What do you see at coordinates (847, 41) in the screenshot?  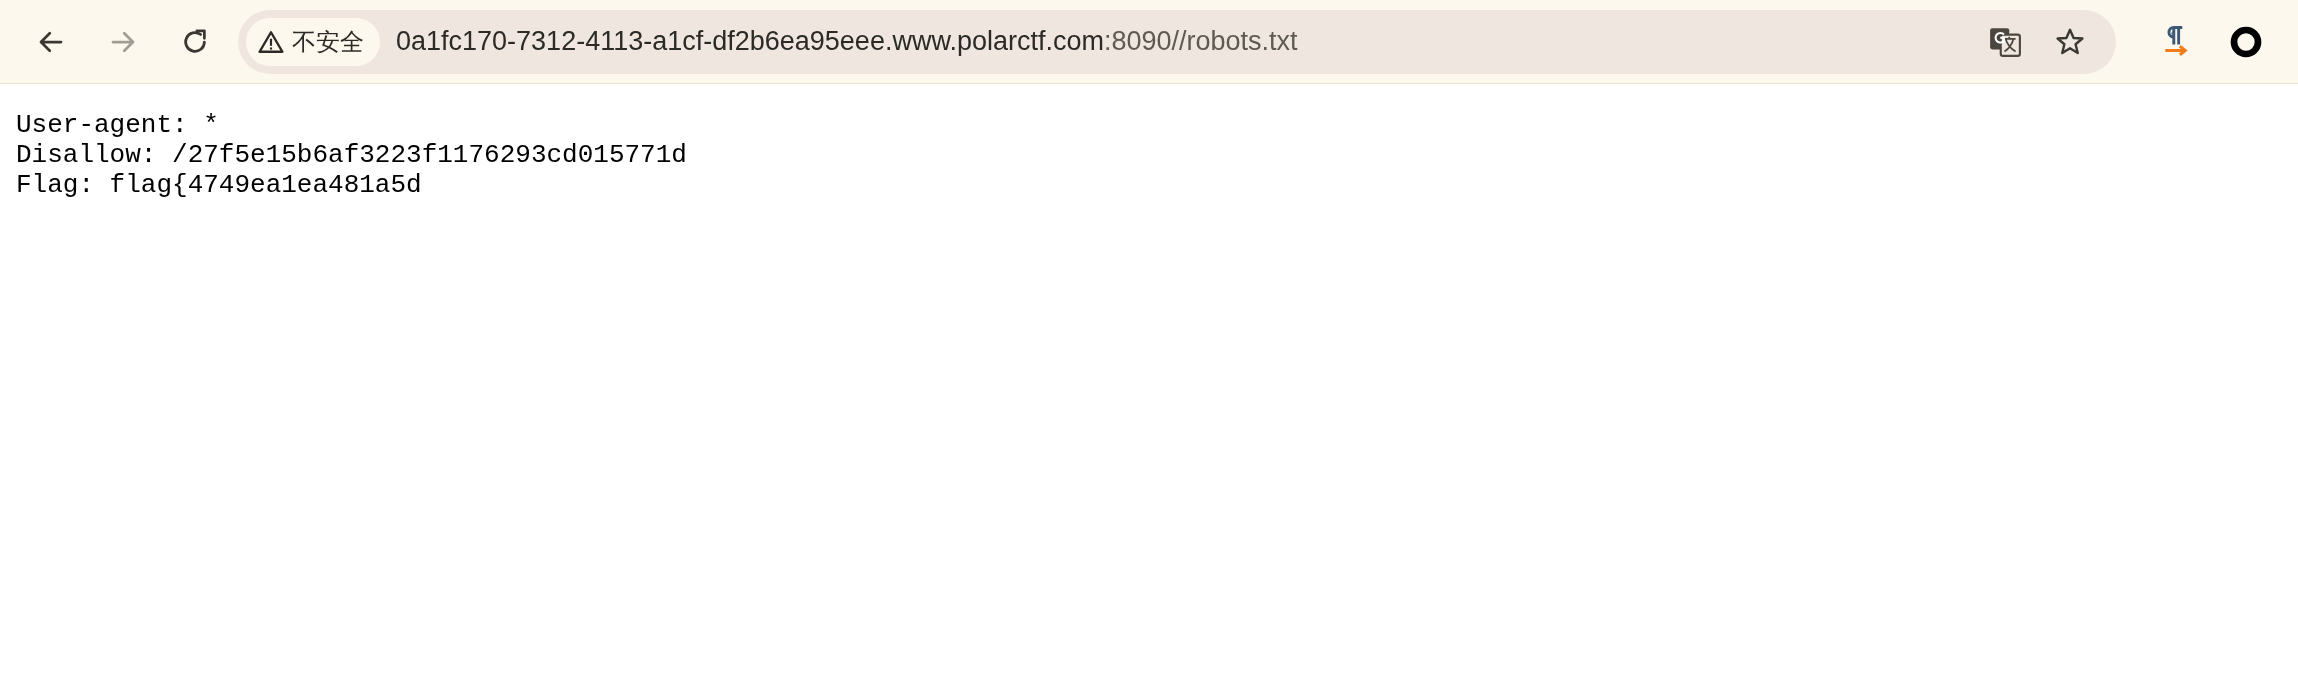 I see `url-text: 0a1fc170-7312-4113-a1cf-df2b6ea95eee.www.polarctf.com:8090//robots.txt` at bounding box center [847, 41].